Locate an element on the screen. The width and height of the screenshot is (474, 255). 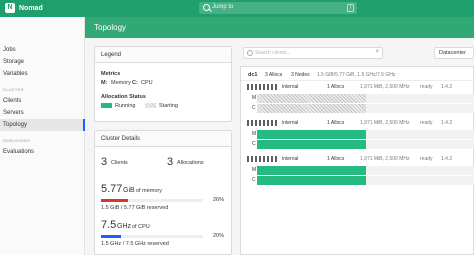
metrics-c-key: C: is located at coordinates (135, 83).